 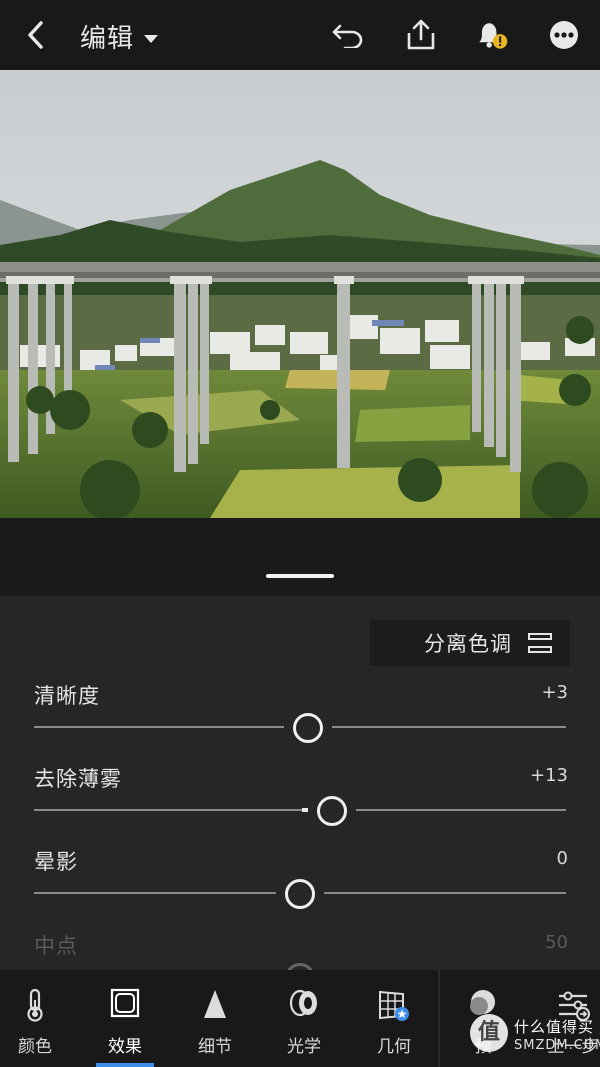 What do you see at coordinates (125, 1005) in the screenshot?
I see `effects-icon` at bounding box center [125, 1005].